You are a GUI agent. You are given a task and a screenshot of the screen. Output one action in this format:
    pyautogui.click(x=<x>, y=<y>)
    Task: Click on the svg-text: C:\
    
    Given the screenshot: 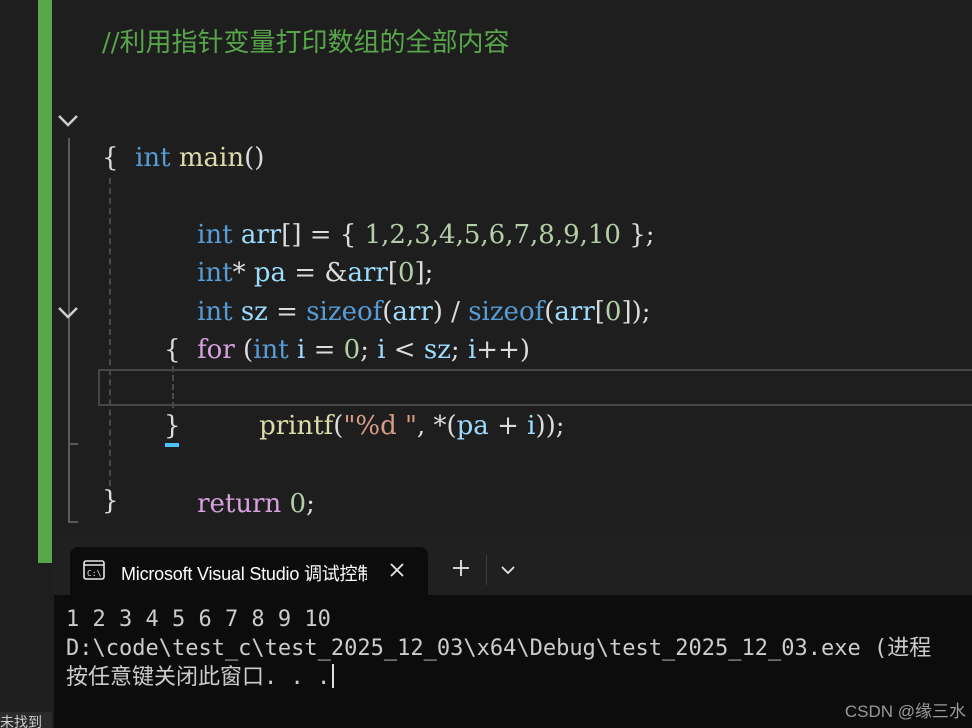 What is the action you would take?
    pyautogui.click(x=94, y=573)
    